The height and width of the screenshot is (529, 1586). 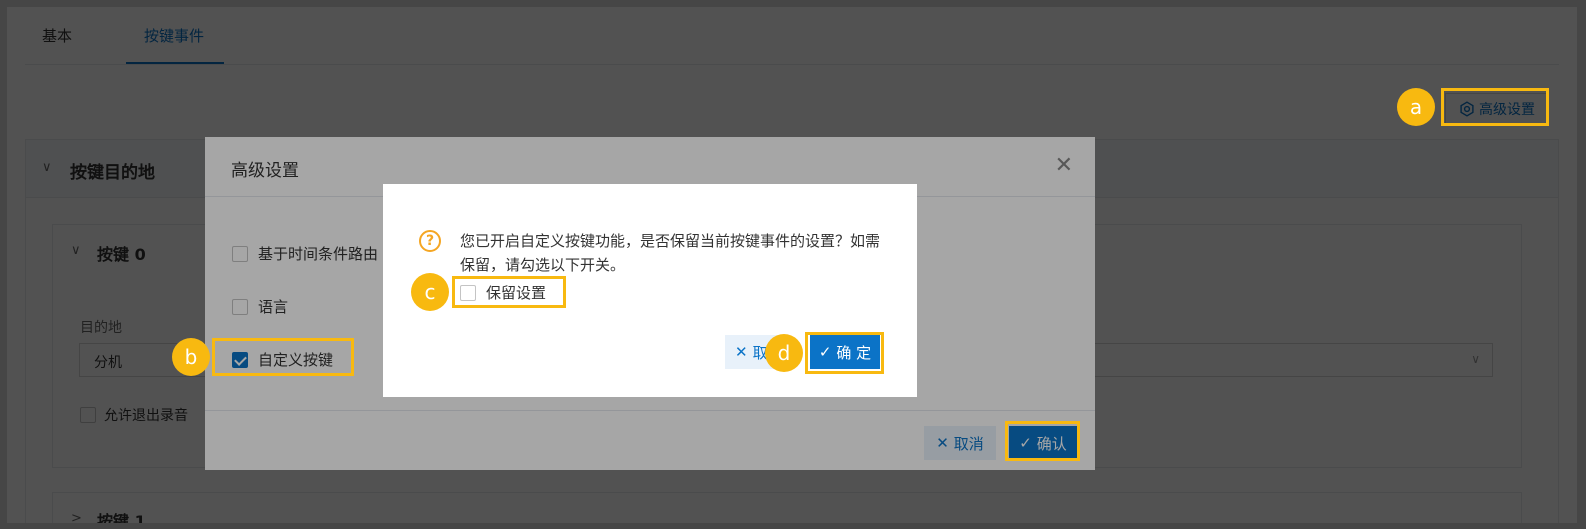 I want to click on annotation-badge-a: a, so click(x=1416, y=107).